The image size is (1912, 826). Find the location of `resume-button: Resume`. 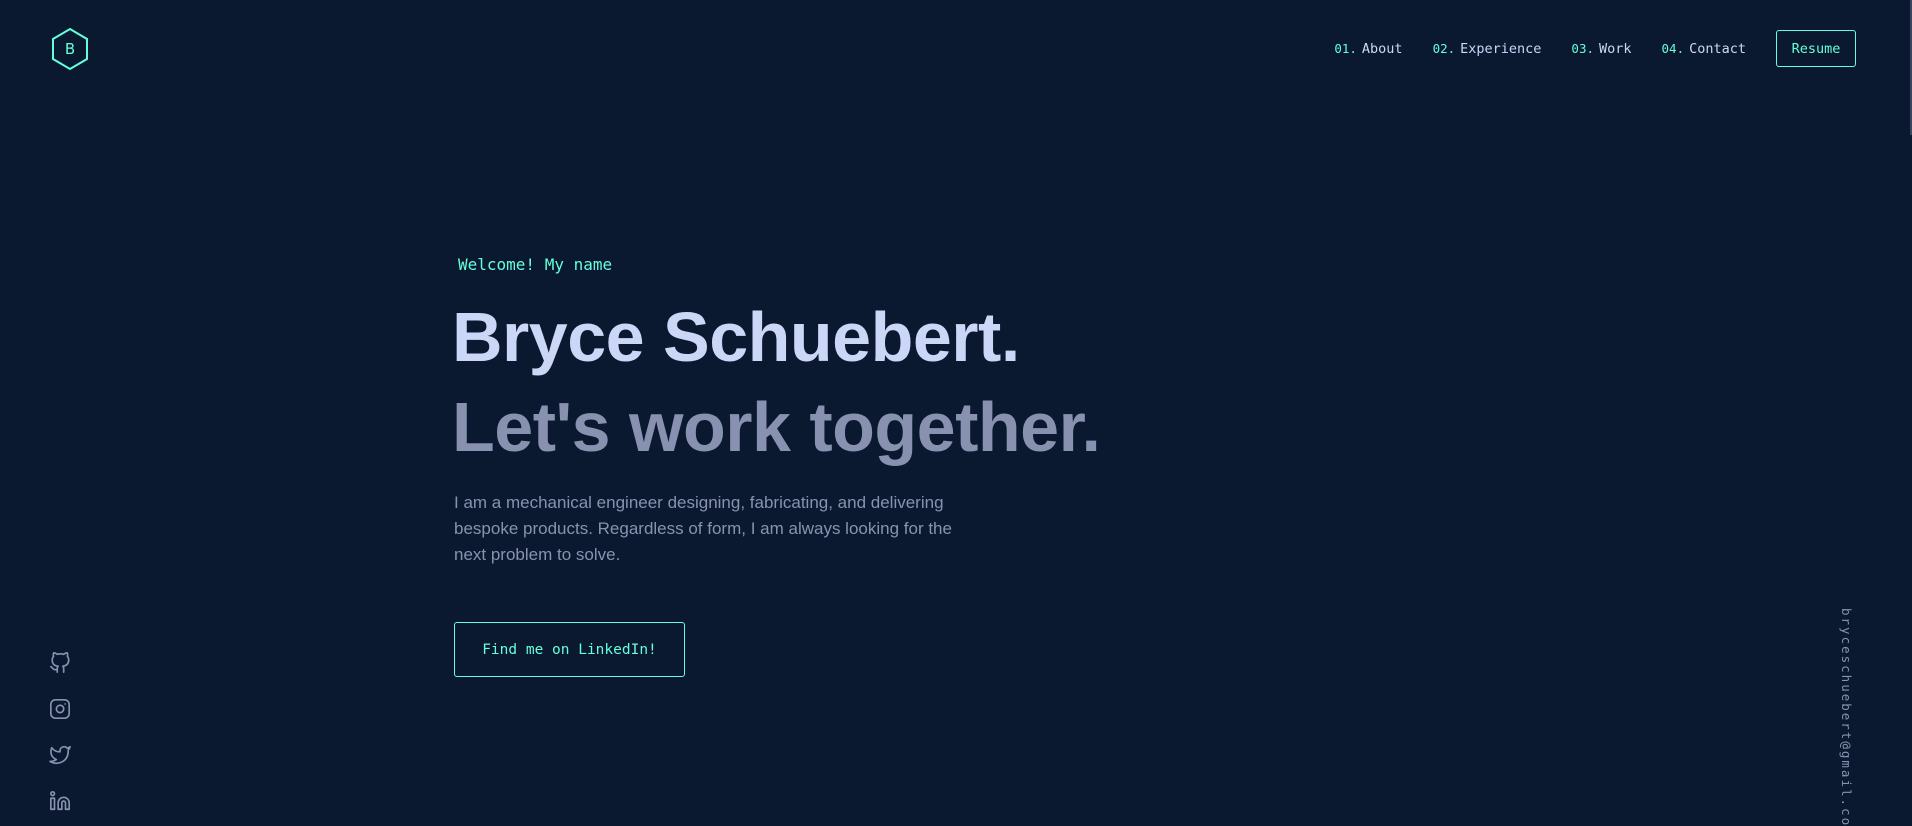

resume-button: Resume is located at coordinates (1816, 48).